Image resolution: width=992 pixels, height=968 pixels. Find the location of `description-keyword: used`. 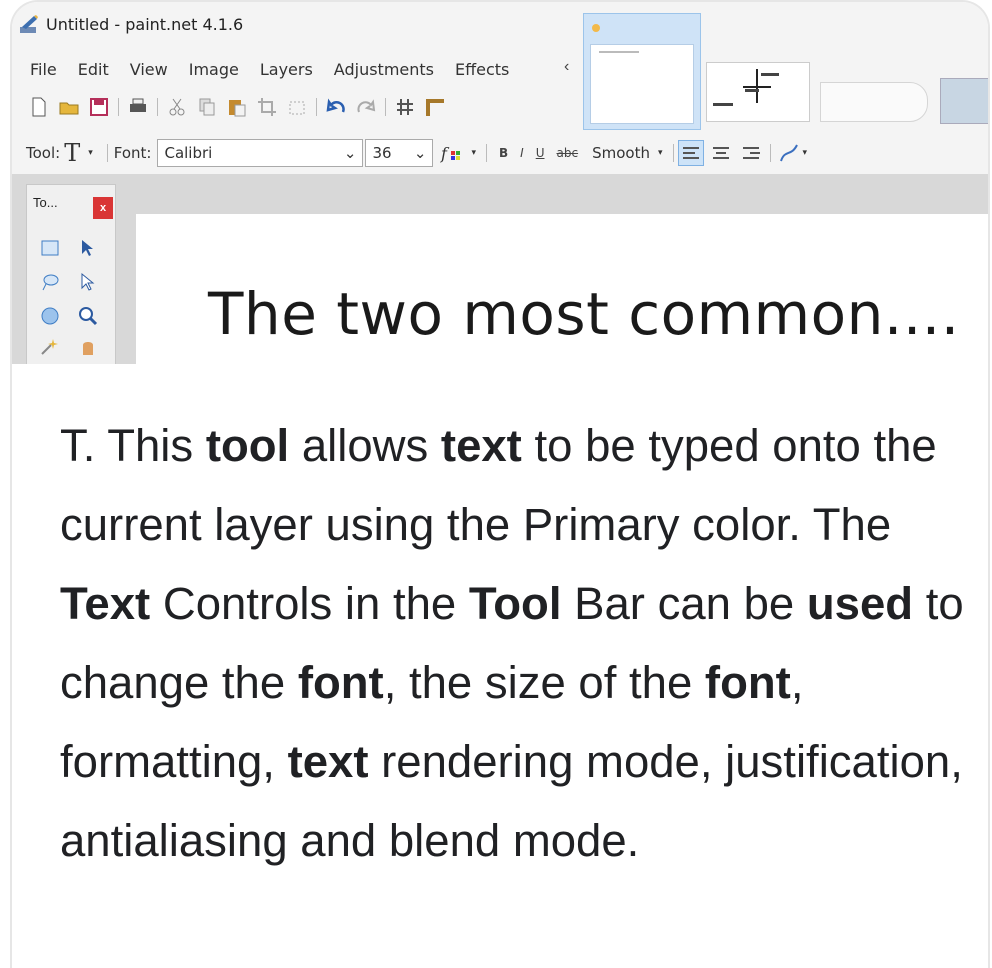

description-keyword: used is located at coordinates (860, 603).